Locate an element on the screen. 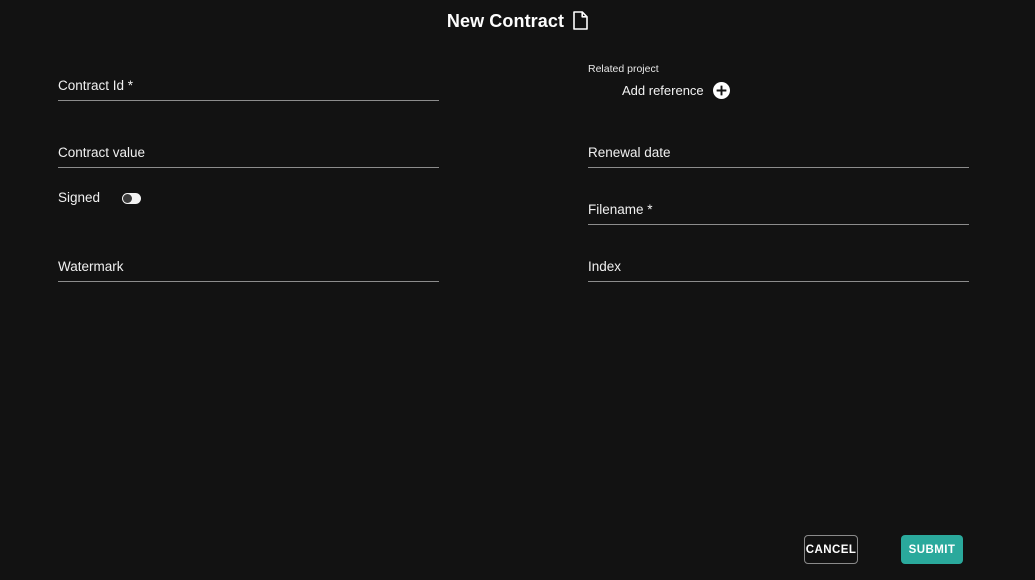  field-signed: Signed is located at coordinates (248, 198).